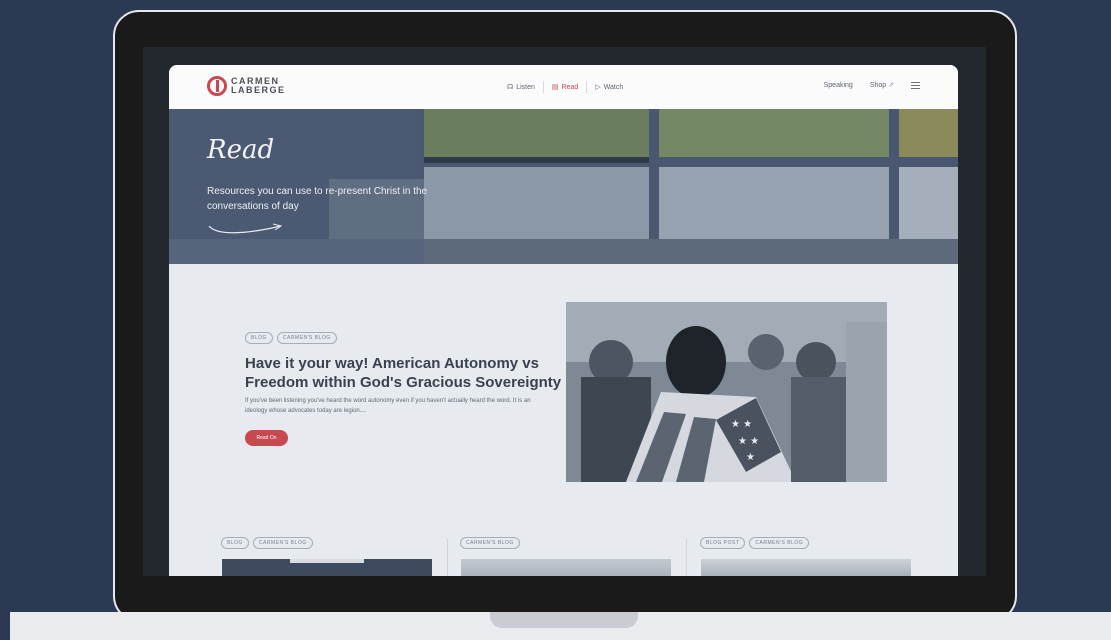 The image size is (1111, 640). I want to click on featured-badges: BLOG CARMEN'S BLOG, so click(291, 338).